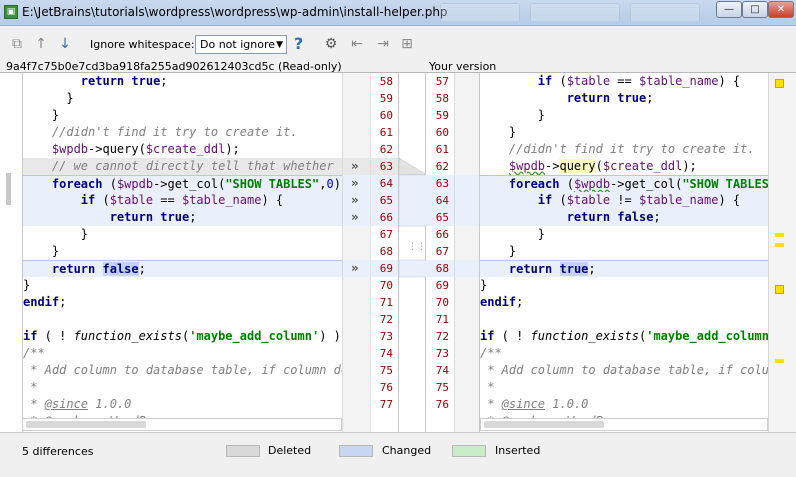 The image size is (796, 477). I want to click on close-button: ✕, so click(781, 9).